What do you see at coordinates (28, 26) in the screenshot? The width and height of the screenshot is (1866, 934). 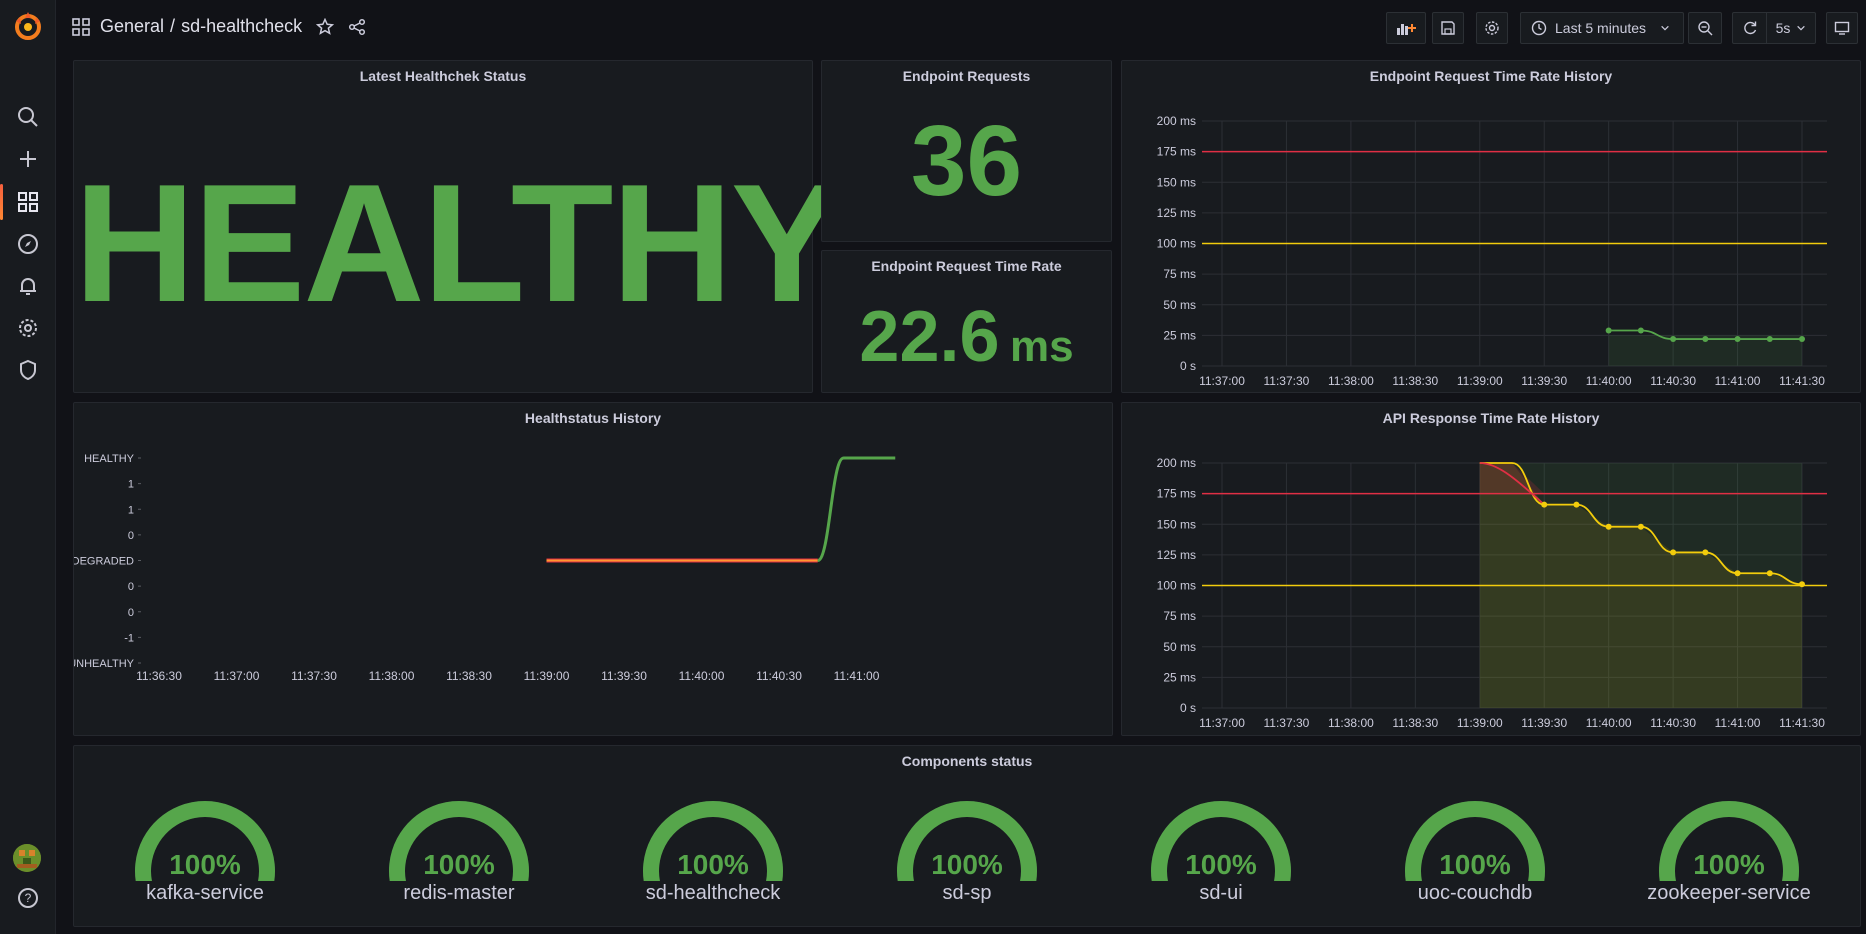 I see `grafana-logo-icon` at bounding box center [28, 26].